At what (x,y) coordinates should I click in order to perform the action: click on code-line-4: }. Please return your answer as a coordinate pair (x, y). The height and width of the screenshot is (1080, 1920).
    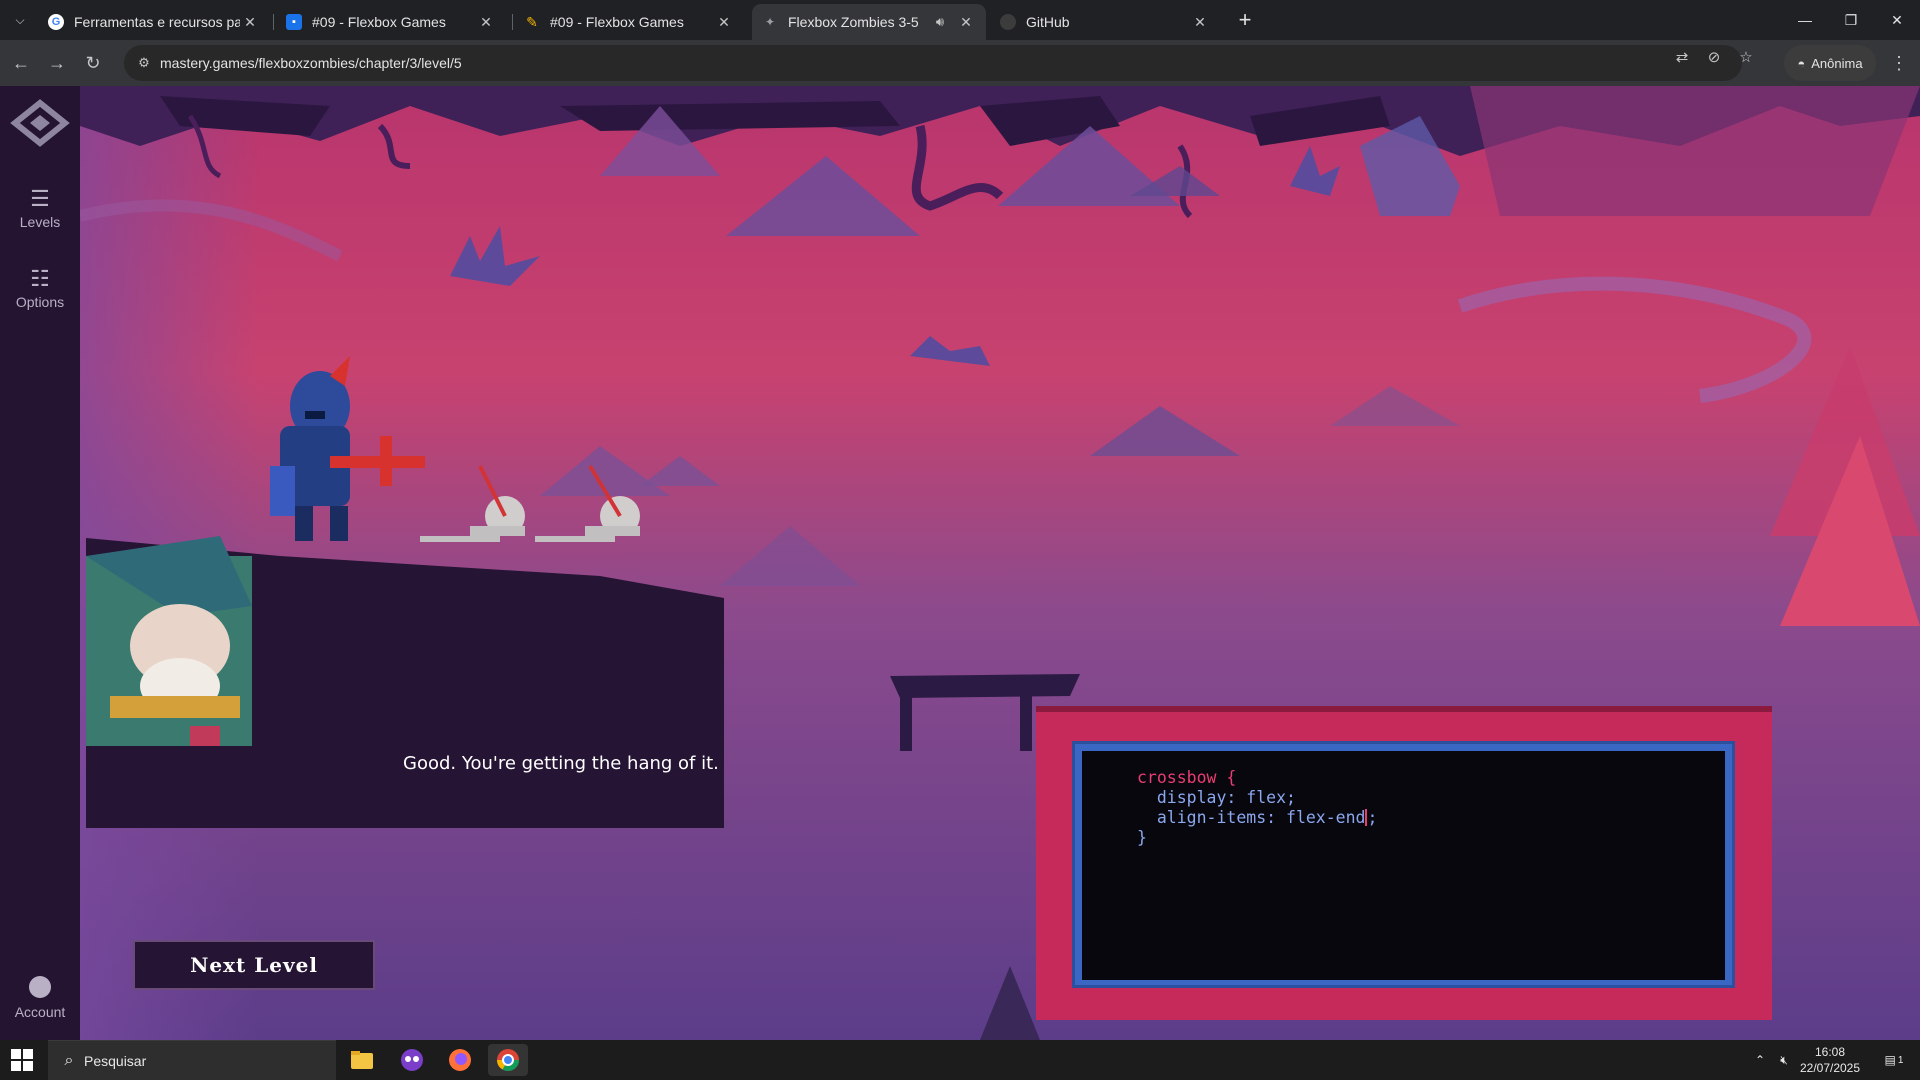
    Looking at the image, I should click on (1431, 838).